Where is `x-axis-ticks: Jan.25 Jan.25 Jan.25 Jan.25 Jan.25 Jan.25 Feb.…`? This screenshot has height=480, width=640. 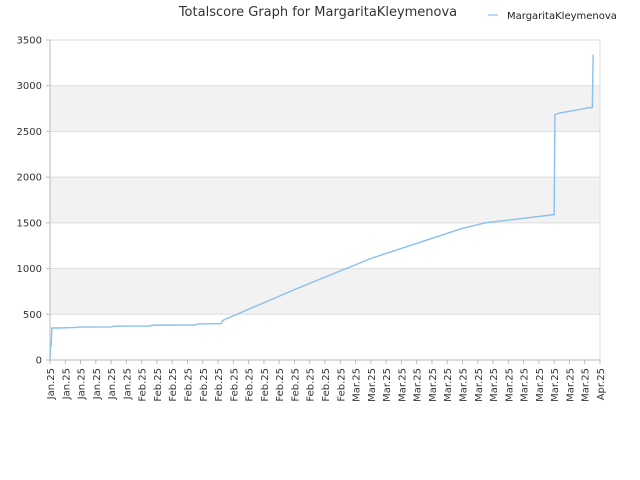
x-axis-ticks: Jan.25 Jan.25 Jan.25 Jan.25 Jan.25 Jan.25 Feb.… is located at coordinates (326, 381).